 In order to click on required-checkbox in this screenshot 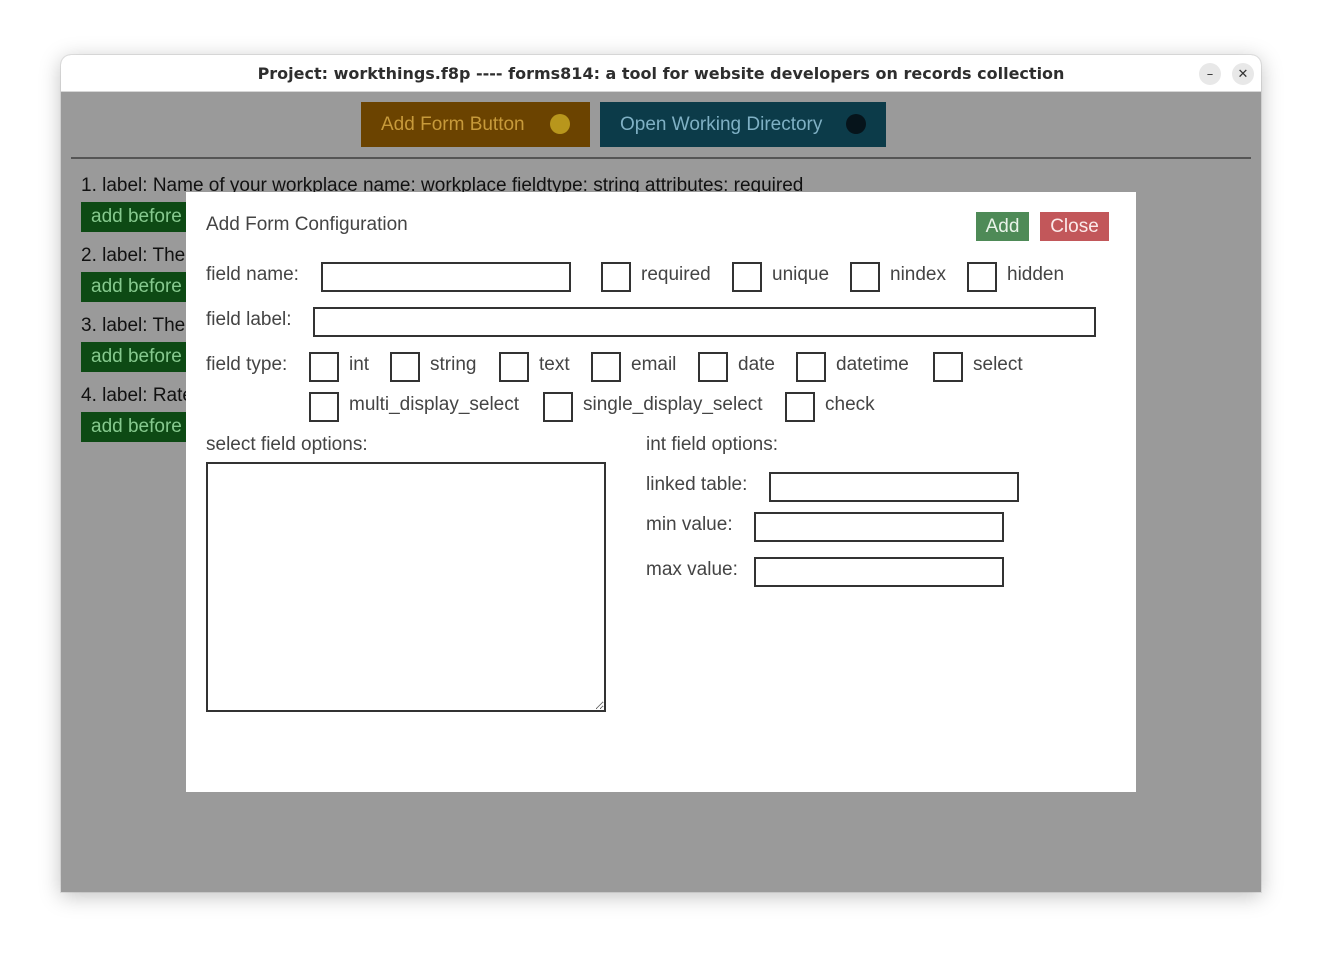, I will do `click(616, 277)`.